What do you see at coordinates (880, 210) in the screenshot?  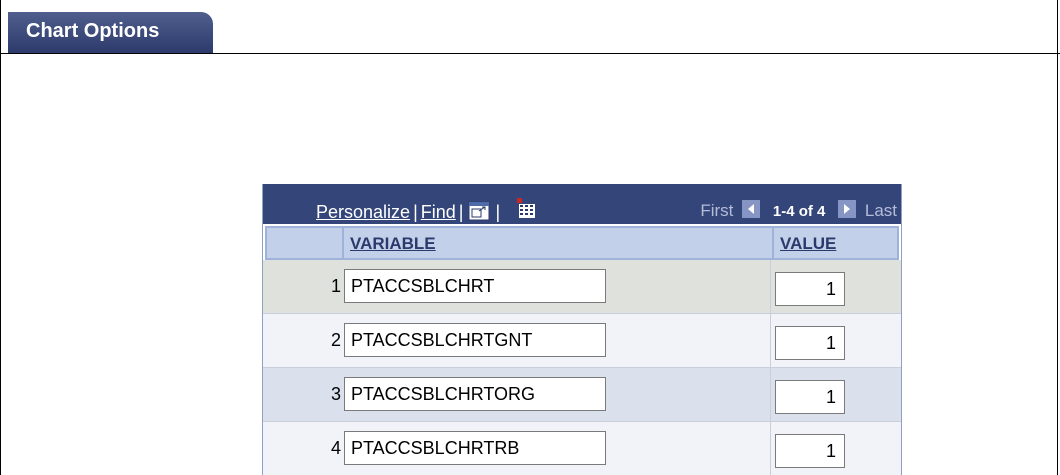 I see `last-link: Last` at bounding box center [880, 210].